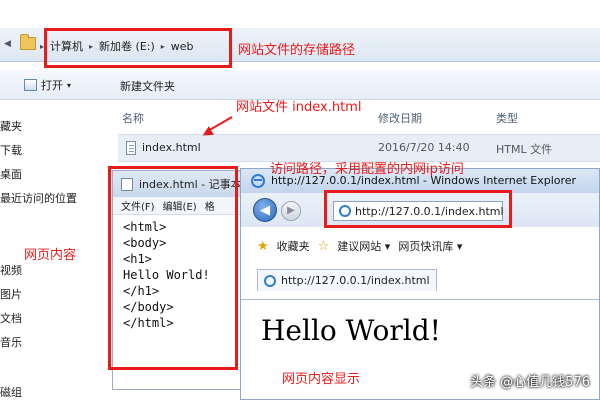 The height and width of the screenshot is (400, 600). Describe the element at coordinates (11, 270) in the screenshot. I see `sidebar-item-videos: 视频` at that location.